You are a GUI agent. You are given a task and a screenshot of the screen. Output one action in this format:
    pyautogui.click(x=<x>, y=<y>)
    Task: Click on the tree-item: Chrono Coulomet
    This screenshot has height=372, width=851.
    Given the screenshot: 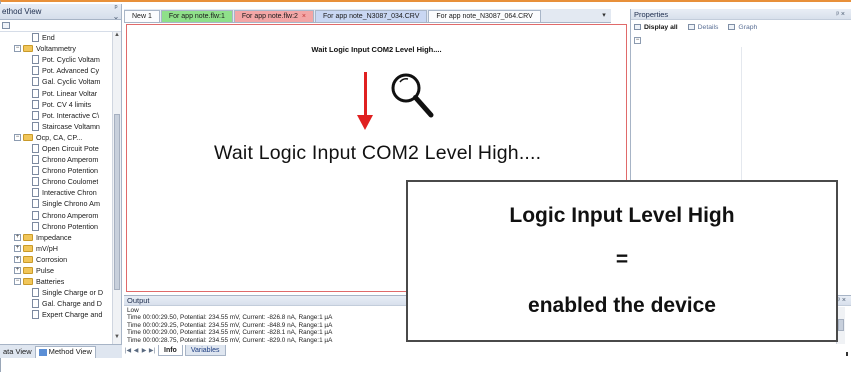 What is the action you would take?
    pyautogui.click(x=56, y=181)
    